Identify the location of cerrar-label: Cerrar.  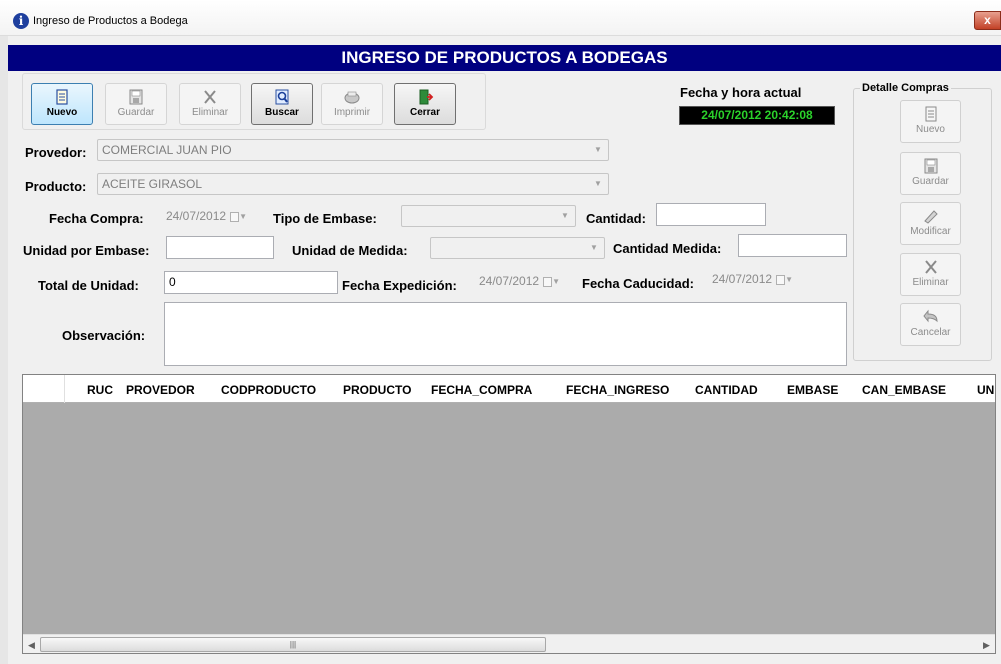
(425, 112).